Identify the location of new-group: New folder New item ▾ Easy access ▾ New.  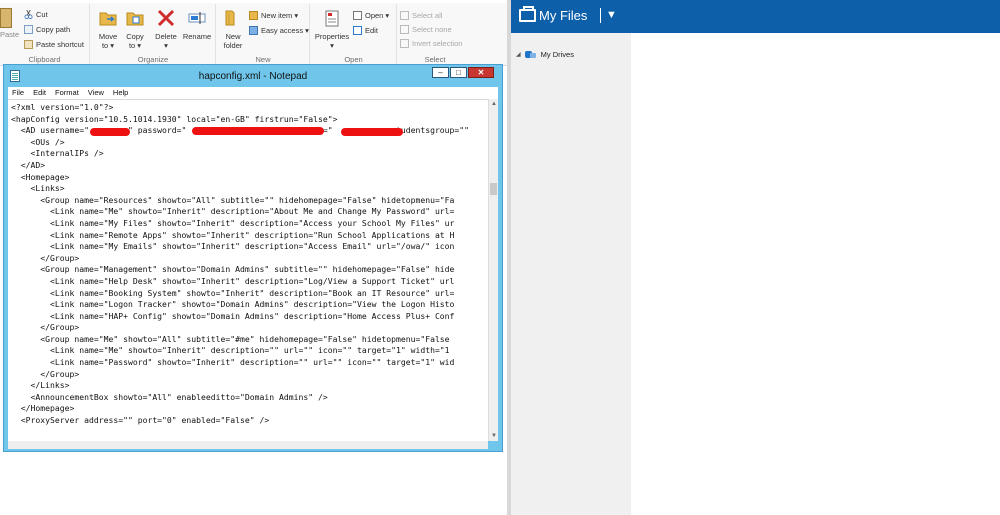
(263, 35).